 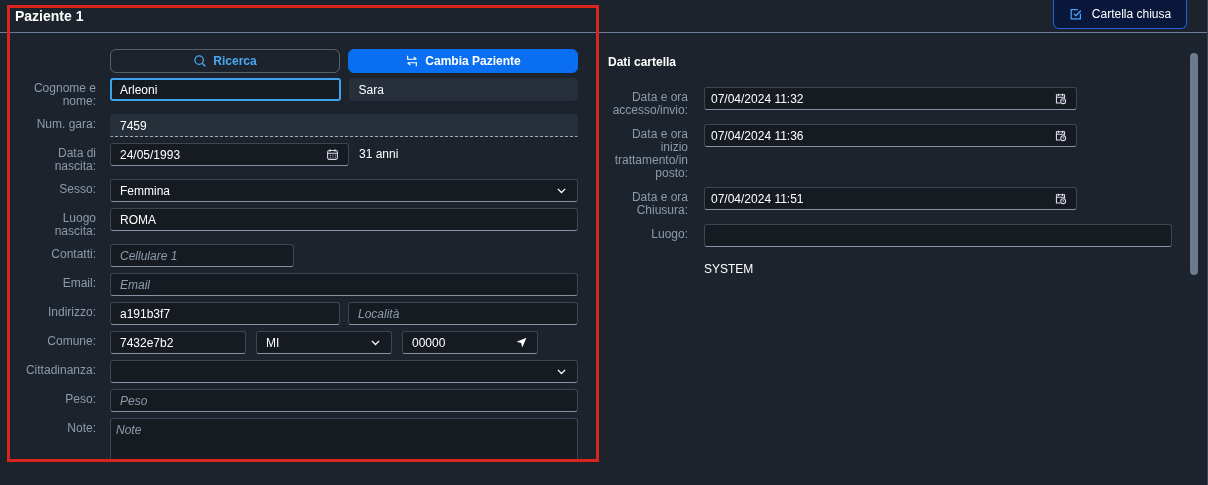 What do you see at coordinates (890, 98) in the screenshot?
I see `datetime-field: 07/04/2024 11:32` at bounding box center [890, 98].